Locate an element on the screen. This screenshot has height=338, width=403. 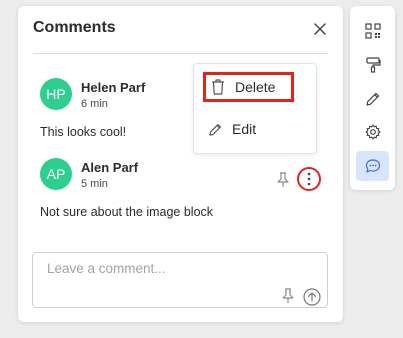
panel-header: Comments is located at coordinates (180, 29).